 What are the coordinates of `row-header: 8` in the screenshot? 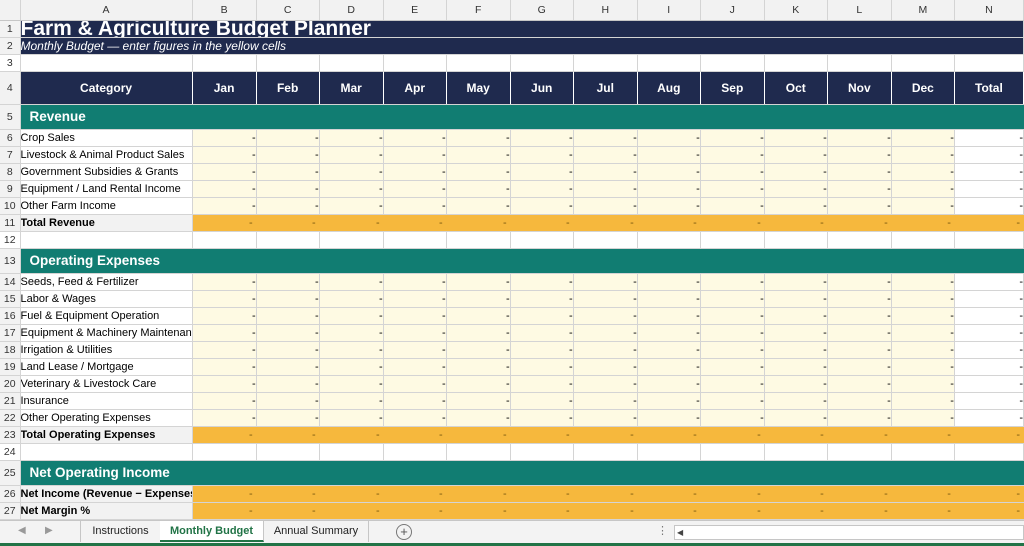 It's located at (10, 172).